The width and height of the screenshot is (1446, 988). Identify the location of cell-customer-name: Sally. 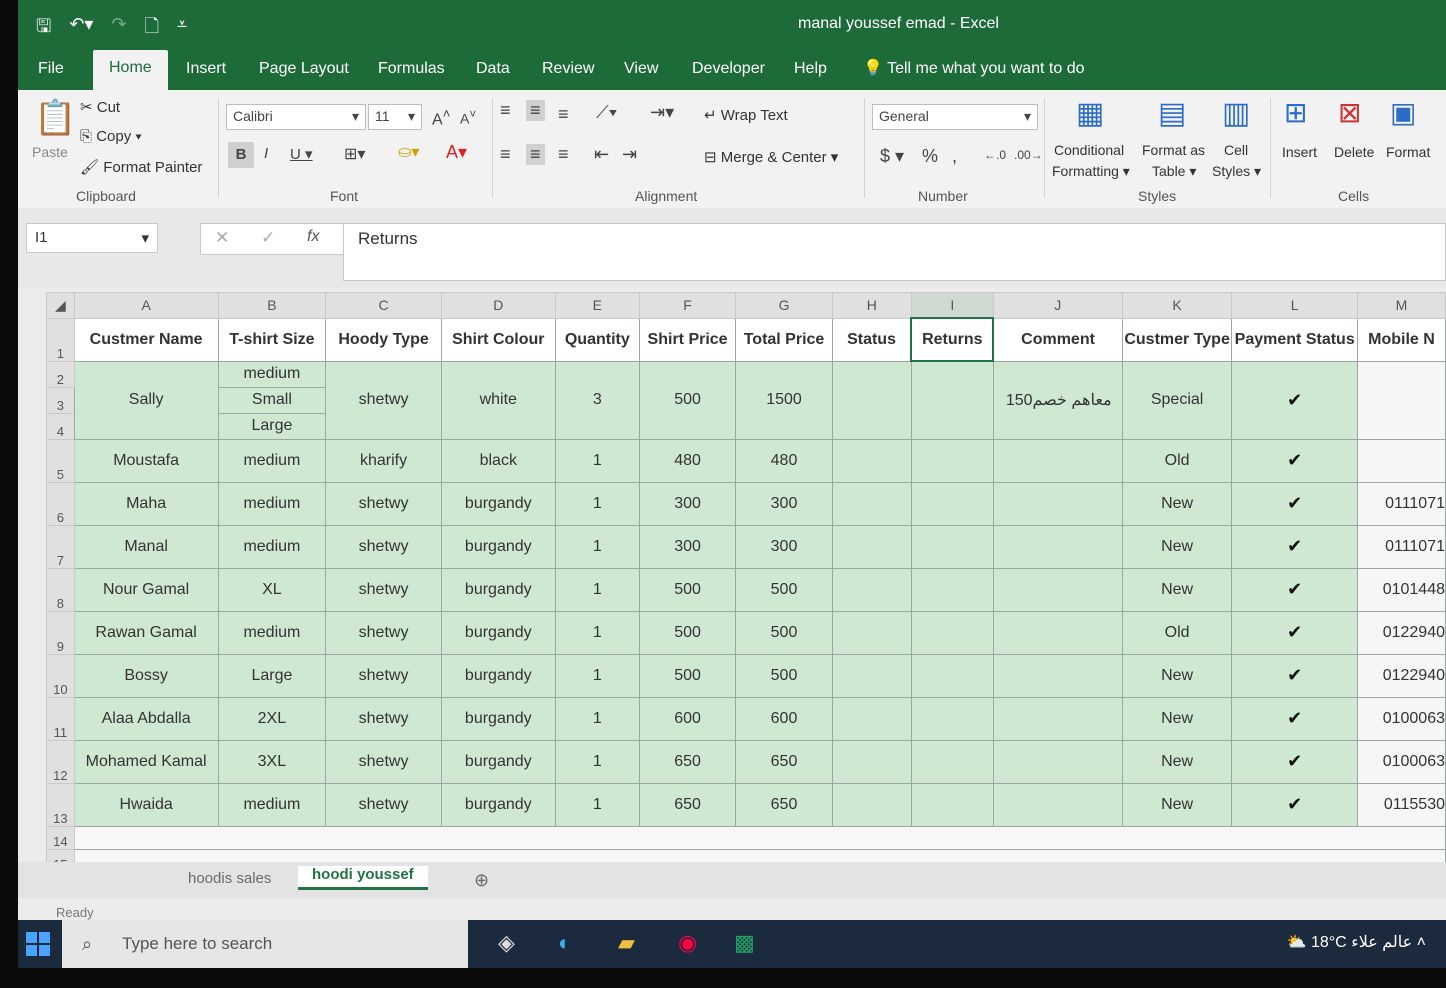
(146, 400).